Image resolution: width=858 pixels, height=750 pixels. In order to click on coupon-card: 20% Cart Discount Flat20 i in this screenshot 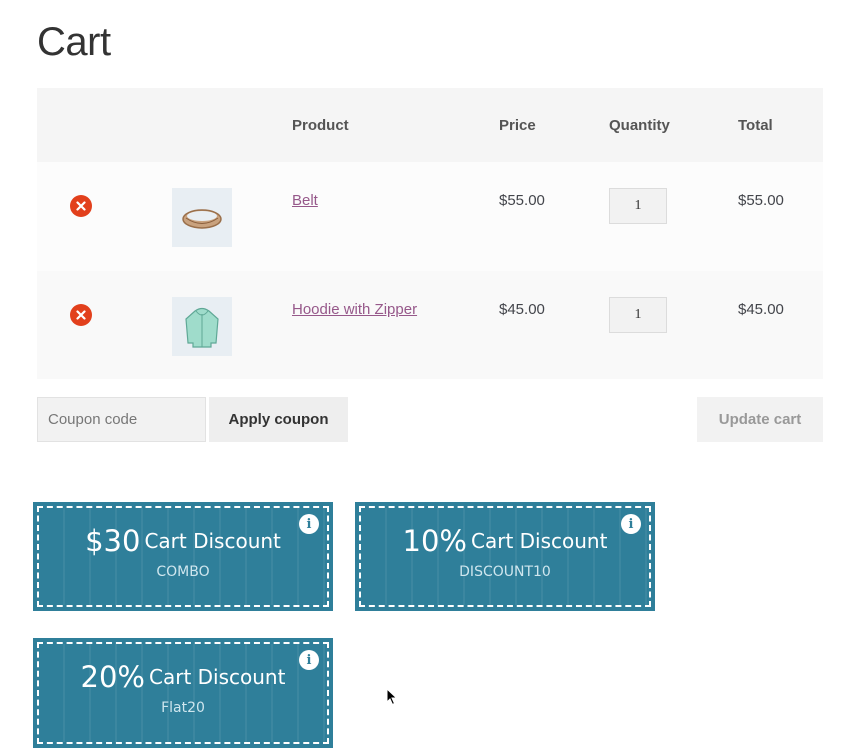, I will do `click(183, 693)`.